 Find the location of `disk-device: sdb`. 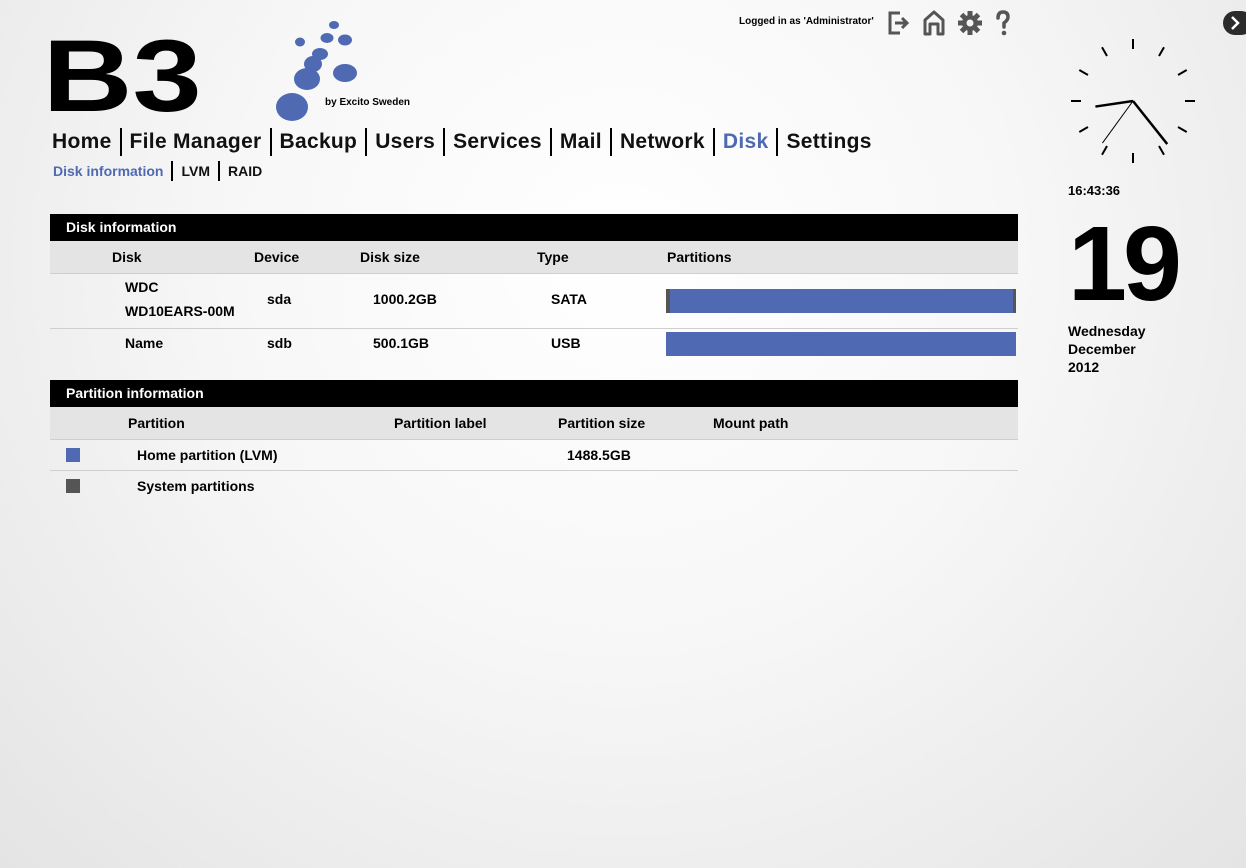

disk-device: sdb is located at coordinates (279, 343).